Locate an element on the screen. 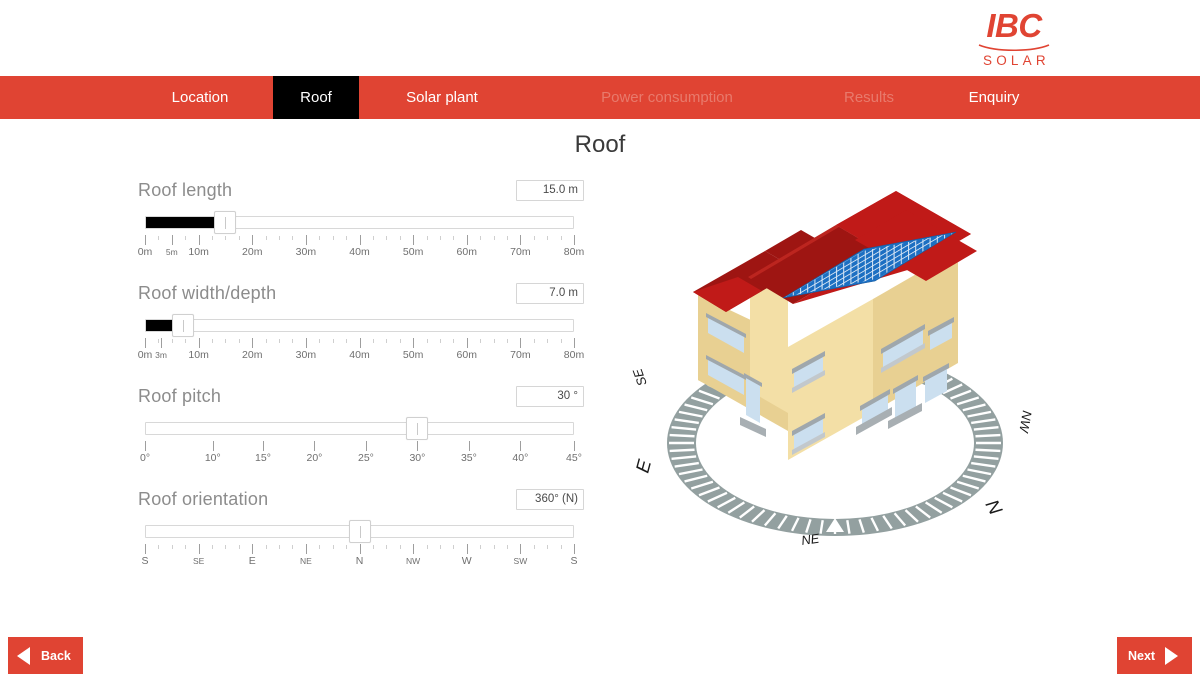  tick-label: 45° is located at coordinates (574, 458).